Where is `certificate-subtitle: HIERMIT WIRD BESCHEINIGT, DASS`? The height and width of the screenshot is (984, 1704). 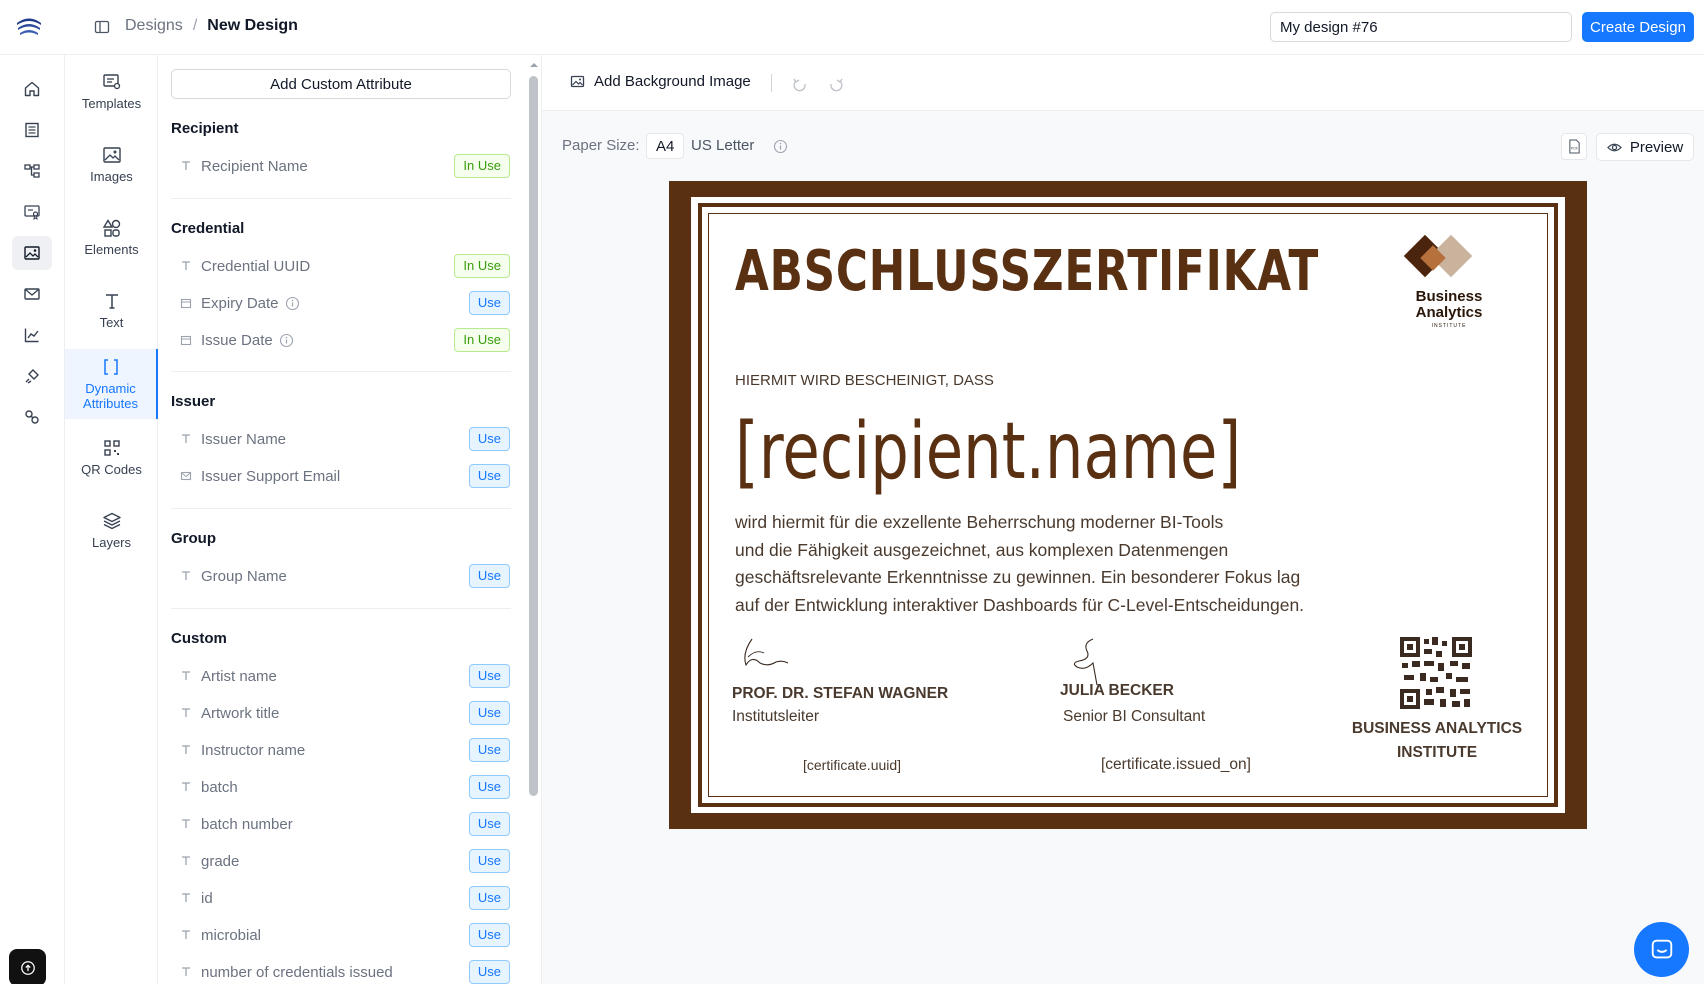 certificate-subtitle: HIERMIT WIRD BESCHEINIGT, DASS is located at coordinates (864, 380).